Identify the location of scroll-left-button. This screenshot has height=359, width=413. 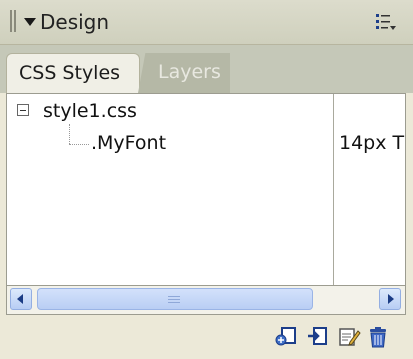
(21, 299).